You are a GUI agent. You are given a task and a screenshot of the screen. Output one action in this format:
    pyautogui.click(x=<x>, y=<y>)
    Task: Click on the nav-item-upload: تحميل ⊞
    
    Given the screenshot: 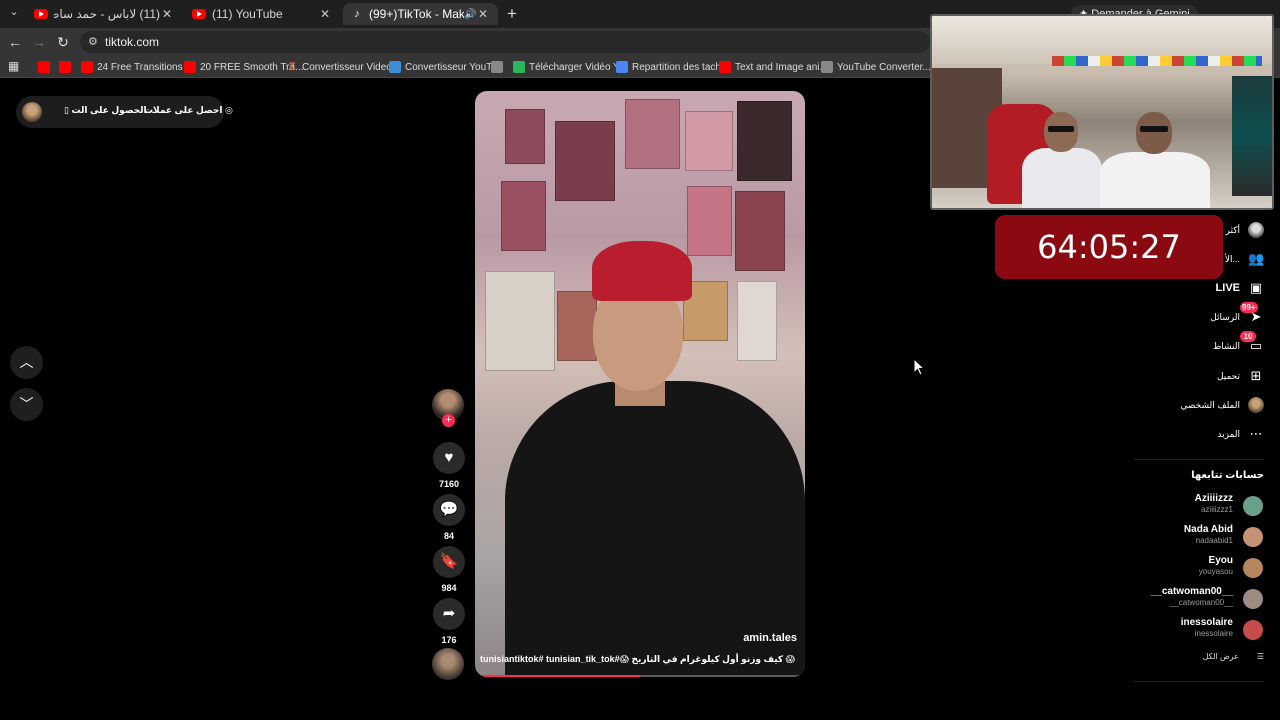 What is the action you would take?
    pyautogui.click(x=1240, y=376)
    